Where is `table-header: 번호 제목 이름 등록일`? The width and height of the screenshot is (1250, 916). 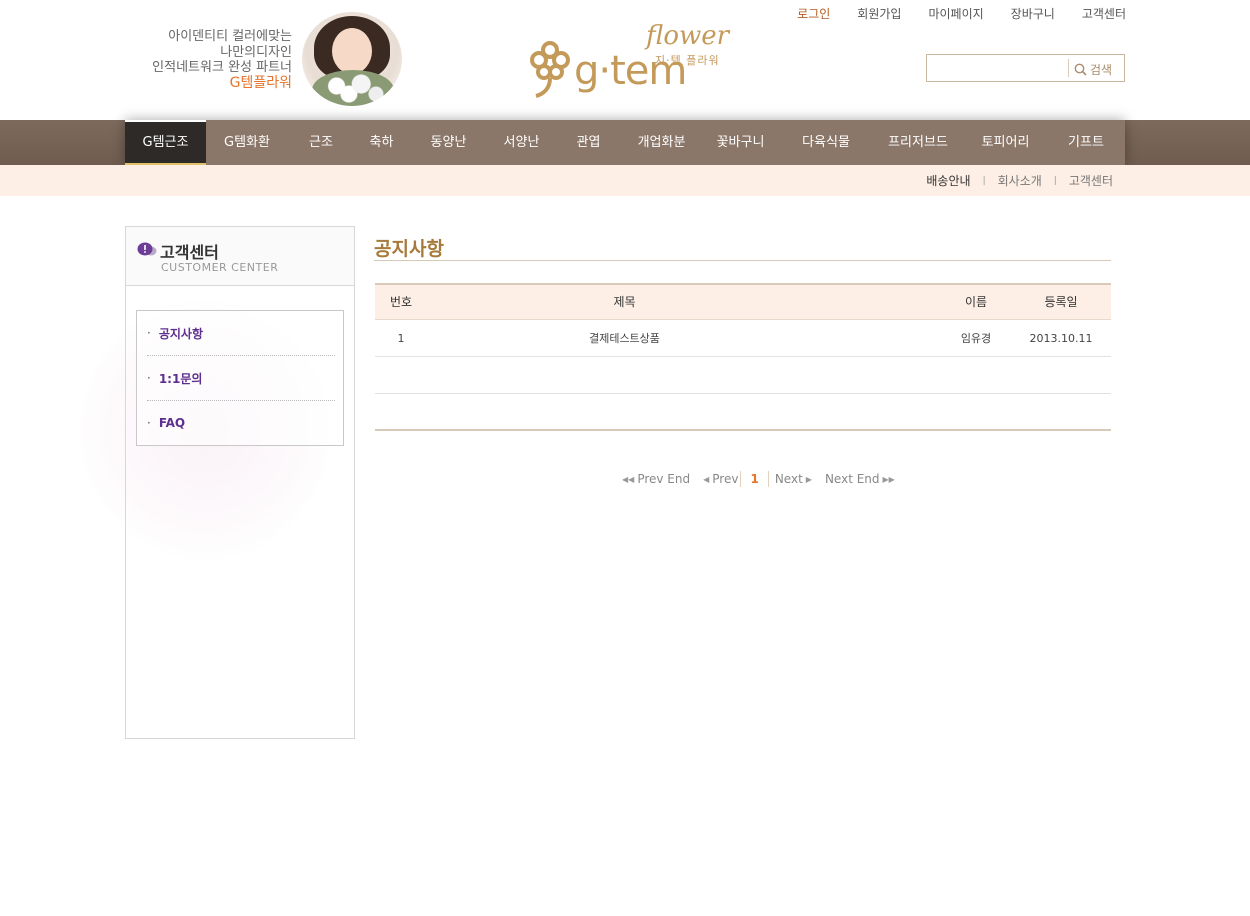
table-header: 번호 제목 이름 등록일 is located at coordinates (743, 301).